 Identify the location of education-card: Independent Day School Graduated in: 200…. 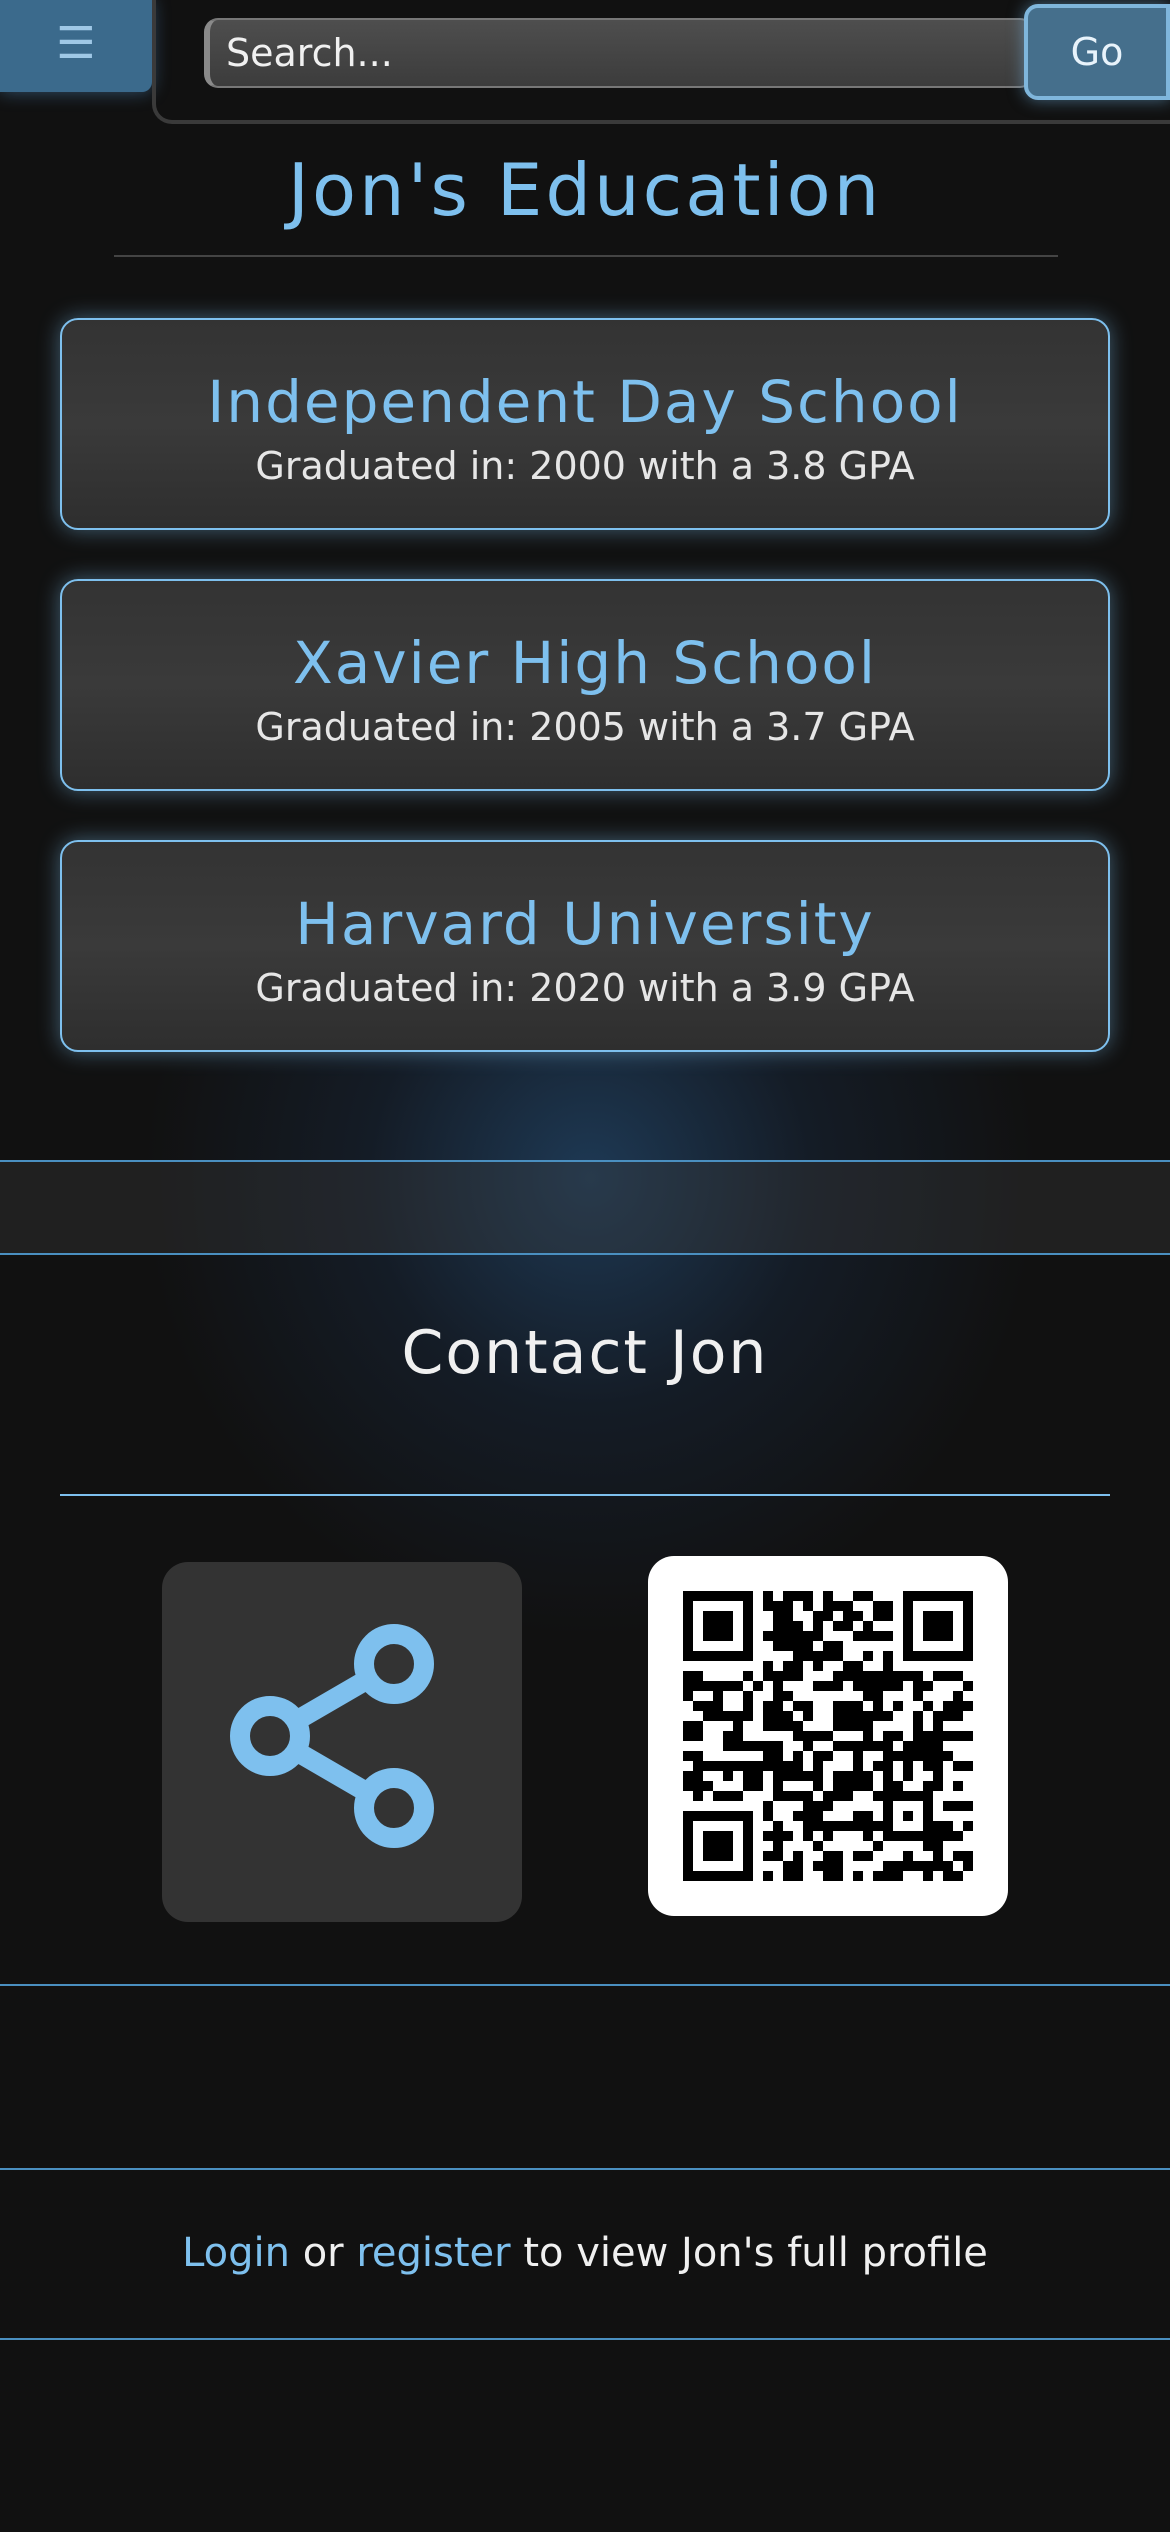
(585, 424).